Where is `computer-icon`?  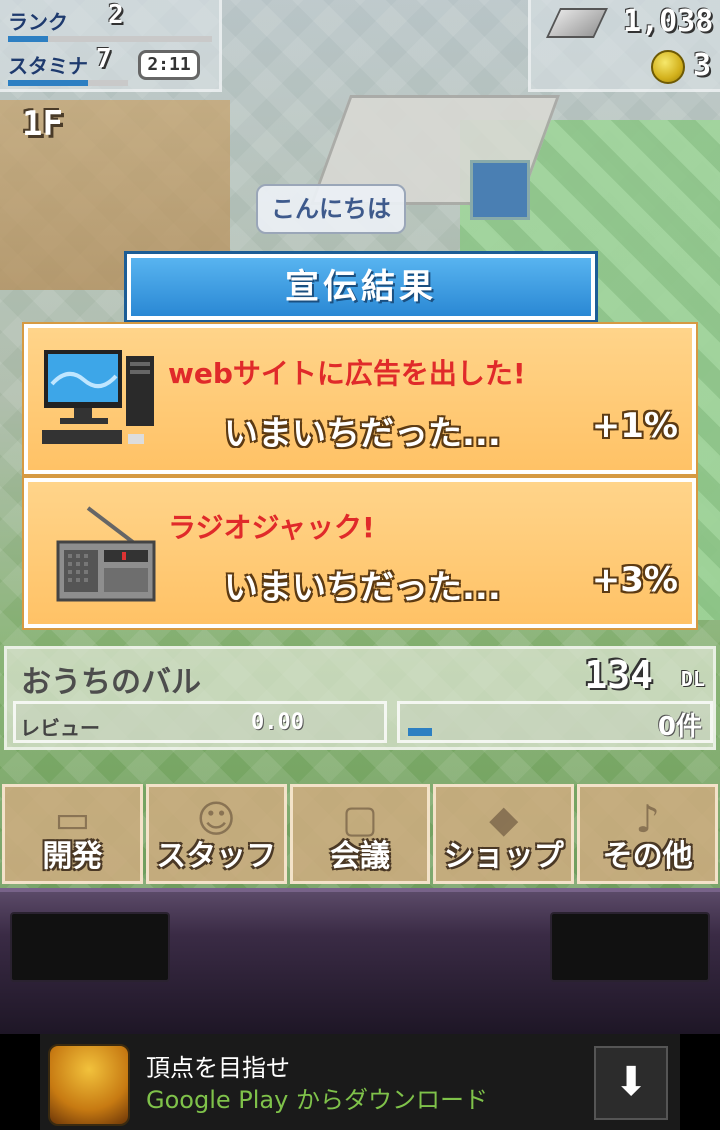
computer-icon is located at coordinates (99, 401).